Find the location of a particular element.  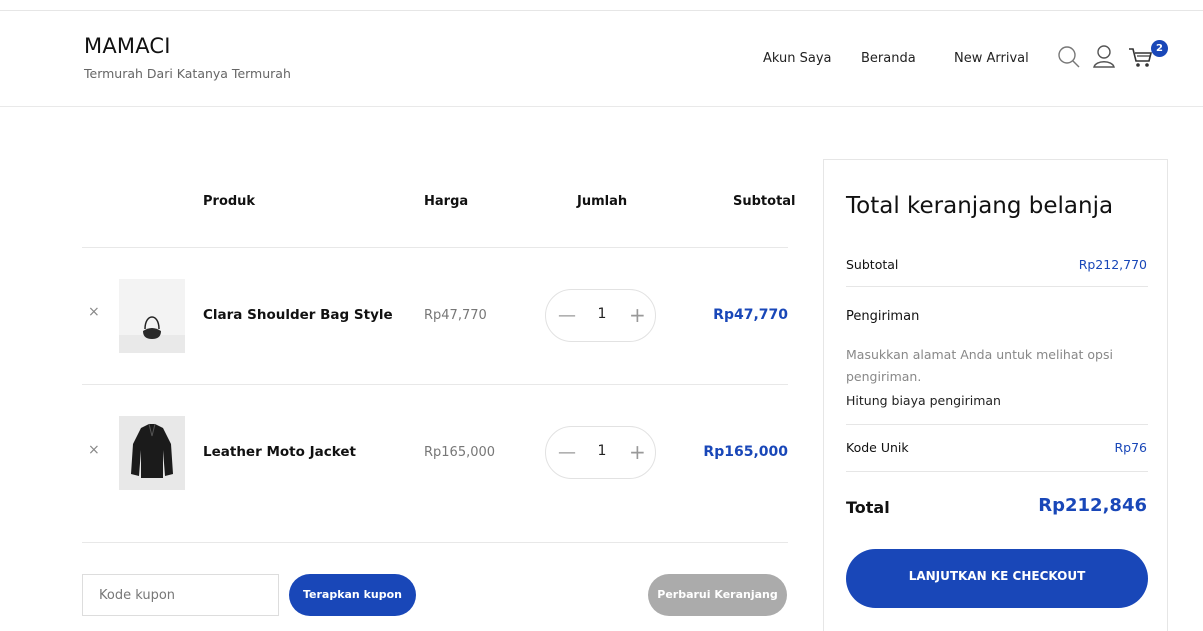

product-thumbnail-jacket is located at coordinates (152, 453).